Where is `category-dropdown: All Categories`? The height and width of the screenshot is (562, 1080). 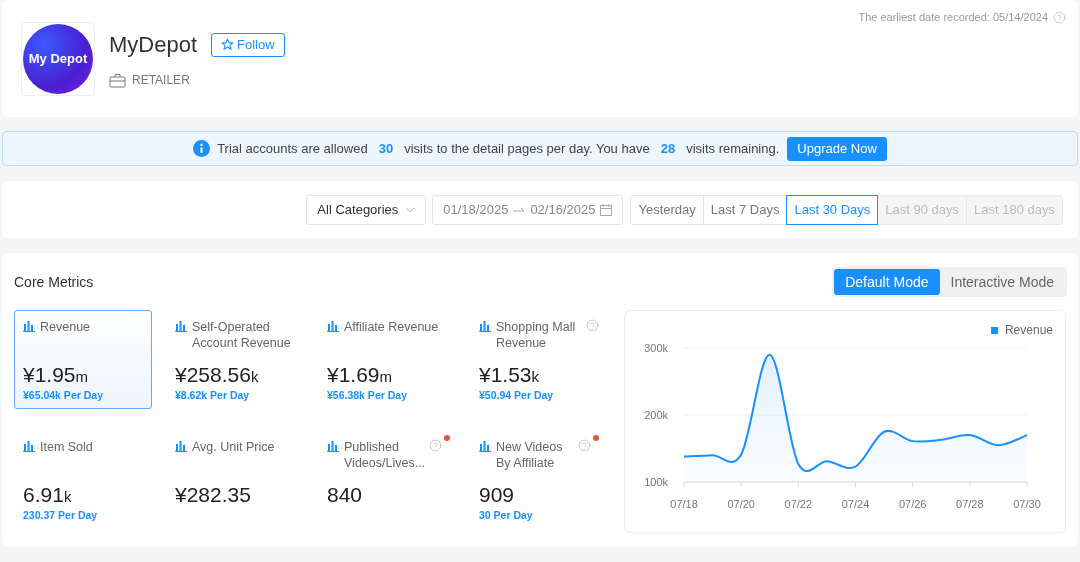
category-dropdown: All Categories is located at coordinates (366, 209).